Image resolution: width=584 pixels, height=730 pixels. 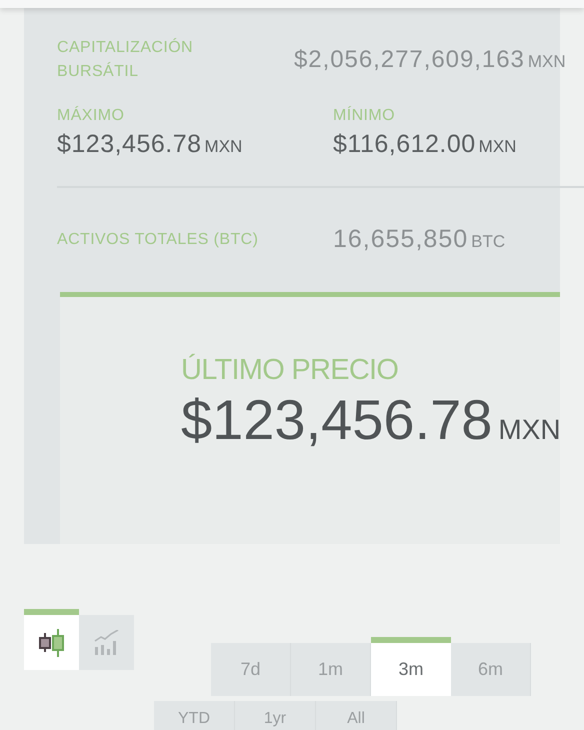 I want to click on period-tab: All, so click(x=356, y=715).